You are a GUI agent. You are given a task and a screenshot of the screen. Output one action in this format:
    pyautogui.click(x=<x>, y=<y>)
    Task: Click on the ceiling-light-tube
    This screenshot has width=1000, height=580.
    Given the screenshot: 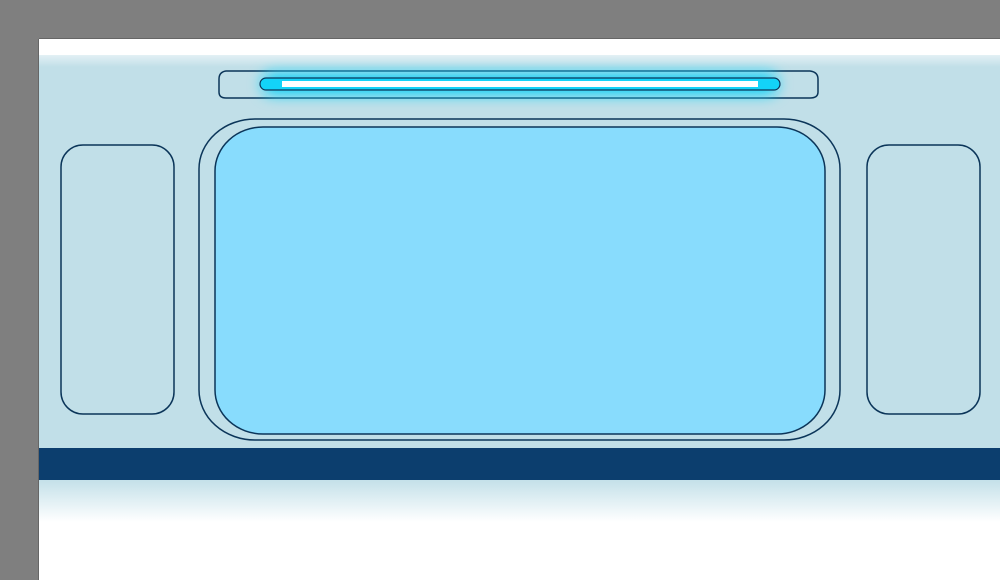 What is the action you would take?
    pyautogui.click(x=520, y=84)
    